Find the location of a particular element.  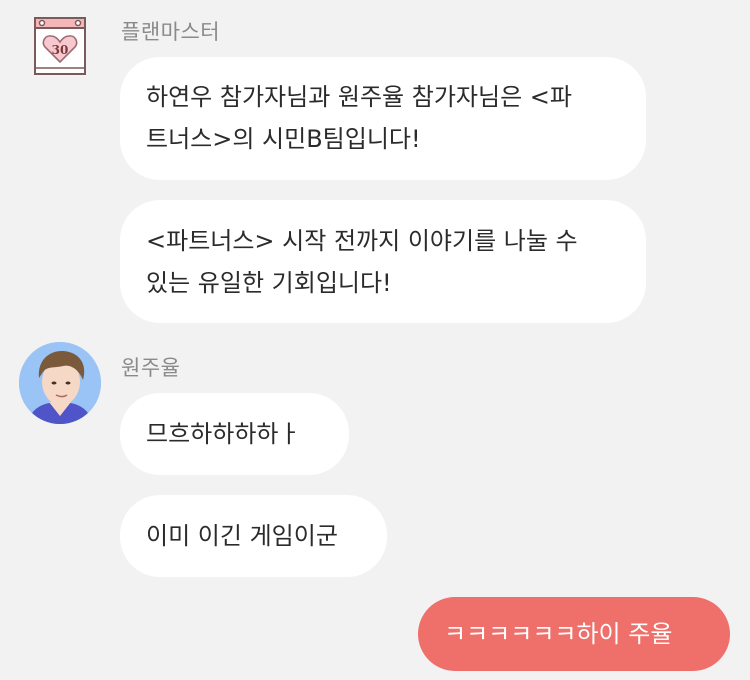

message-text-line: 트너스>의 시민B팀입니다! is located at coordinates (283, 139).